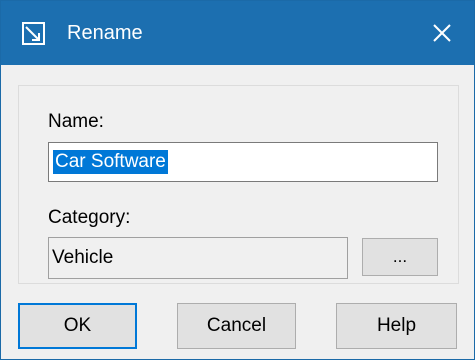 This screenshot has width=475, height=360. What do you see at coordinates (243, 162) in the screenshot?
I see `name-input: Car Software` at bounding box center [243, 162].